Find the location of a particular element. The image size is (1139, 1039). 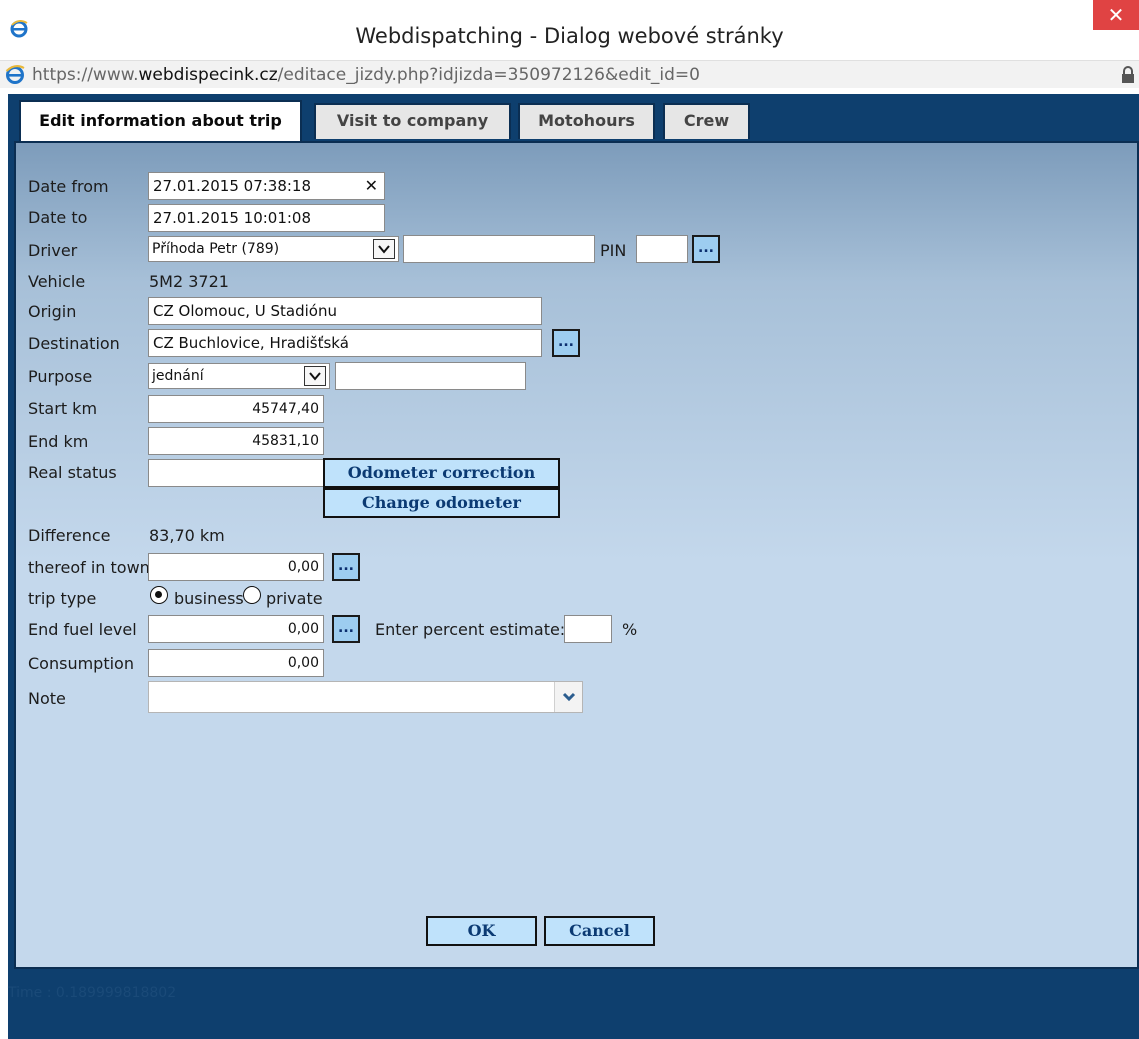

vehicle-value: 5M2 3721 is located at coordinates (189, 281).